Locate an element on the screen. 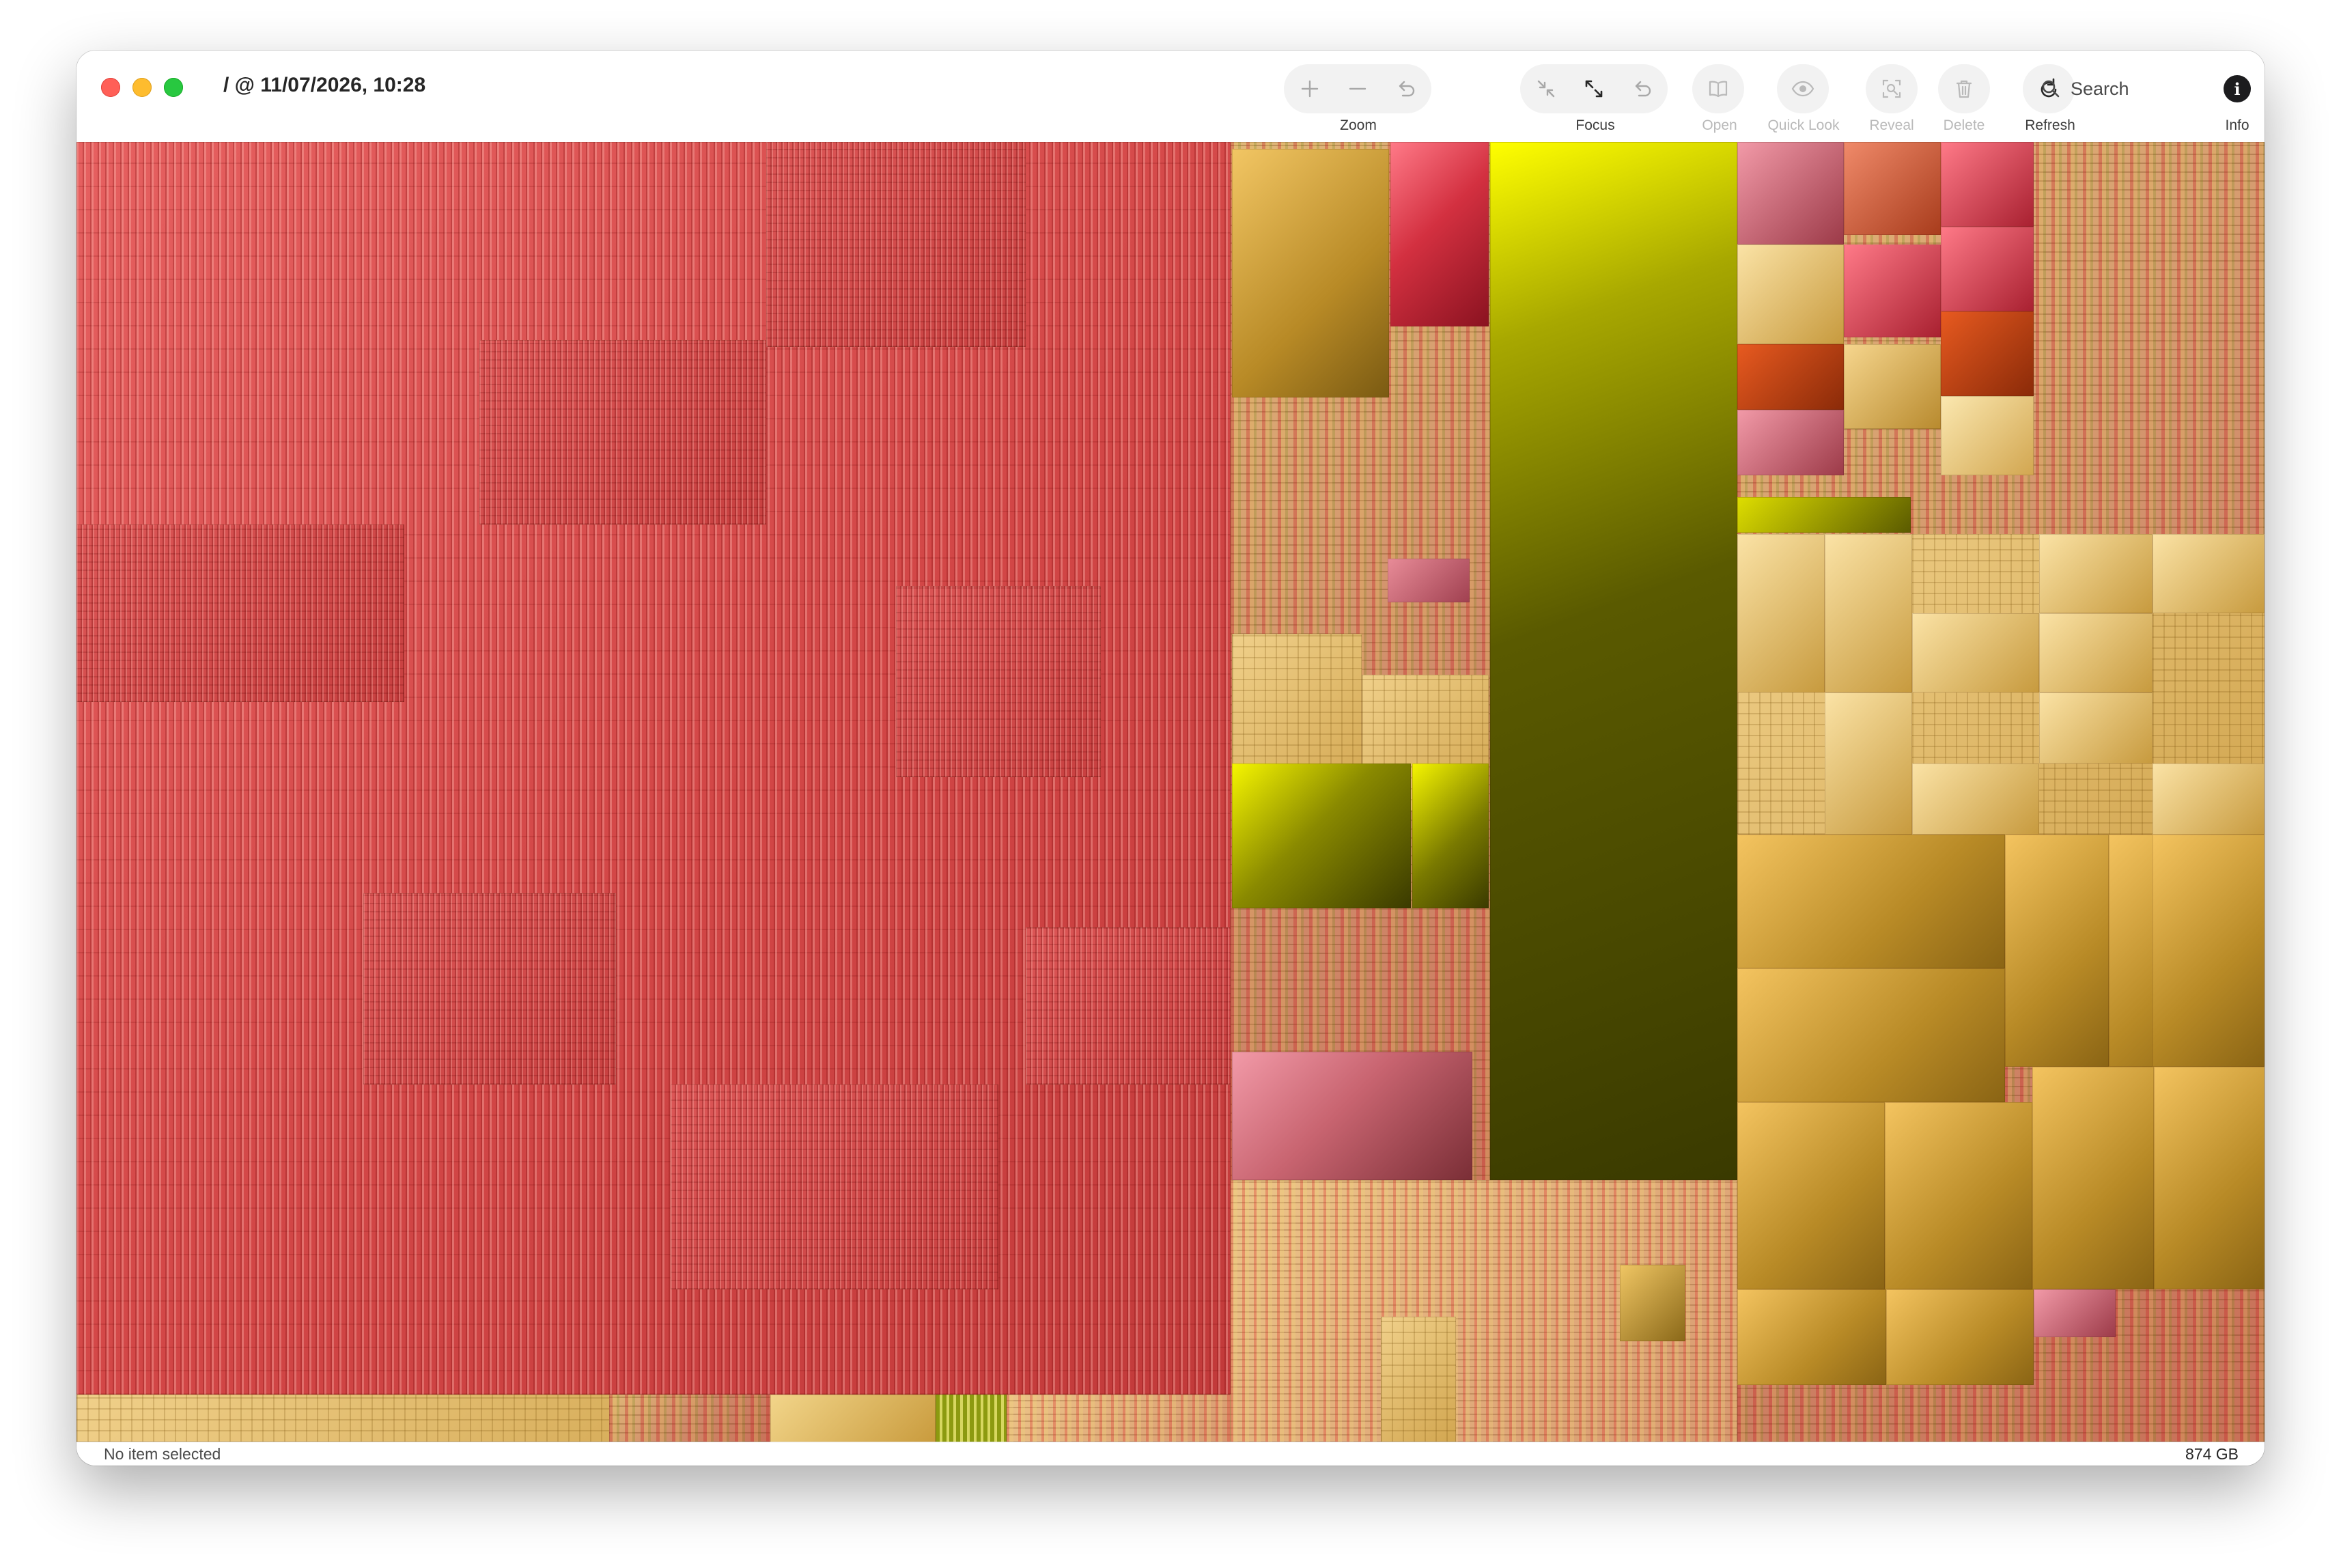 The height and width of the screenshot is (1568, 2341). reveal-button is located at coordinates (1891, 88).